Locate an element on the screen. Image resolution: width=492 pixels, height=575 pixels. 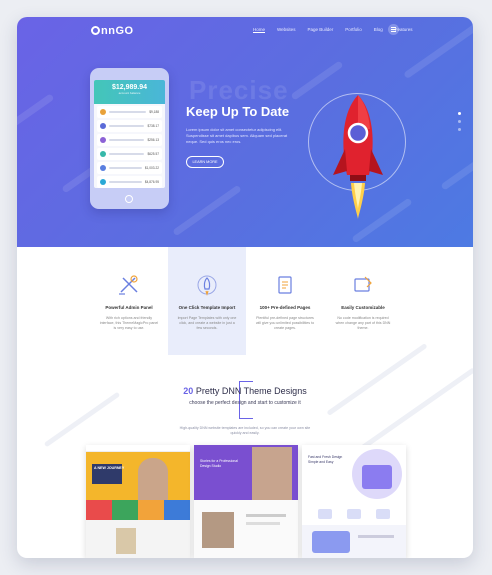
phone-coin-row: $625.57 is located at coordinates (129, 154).